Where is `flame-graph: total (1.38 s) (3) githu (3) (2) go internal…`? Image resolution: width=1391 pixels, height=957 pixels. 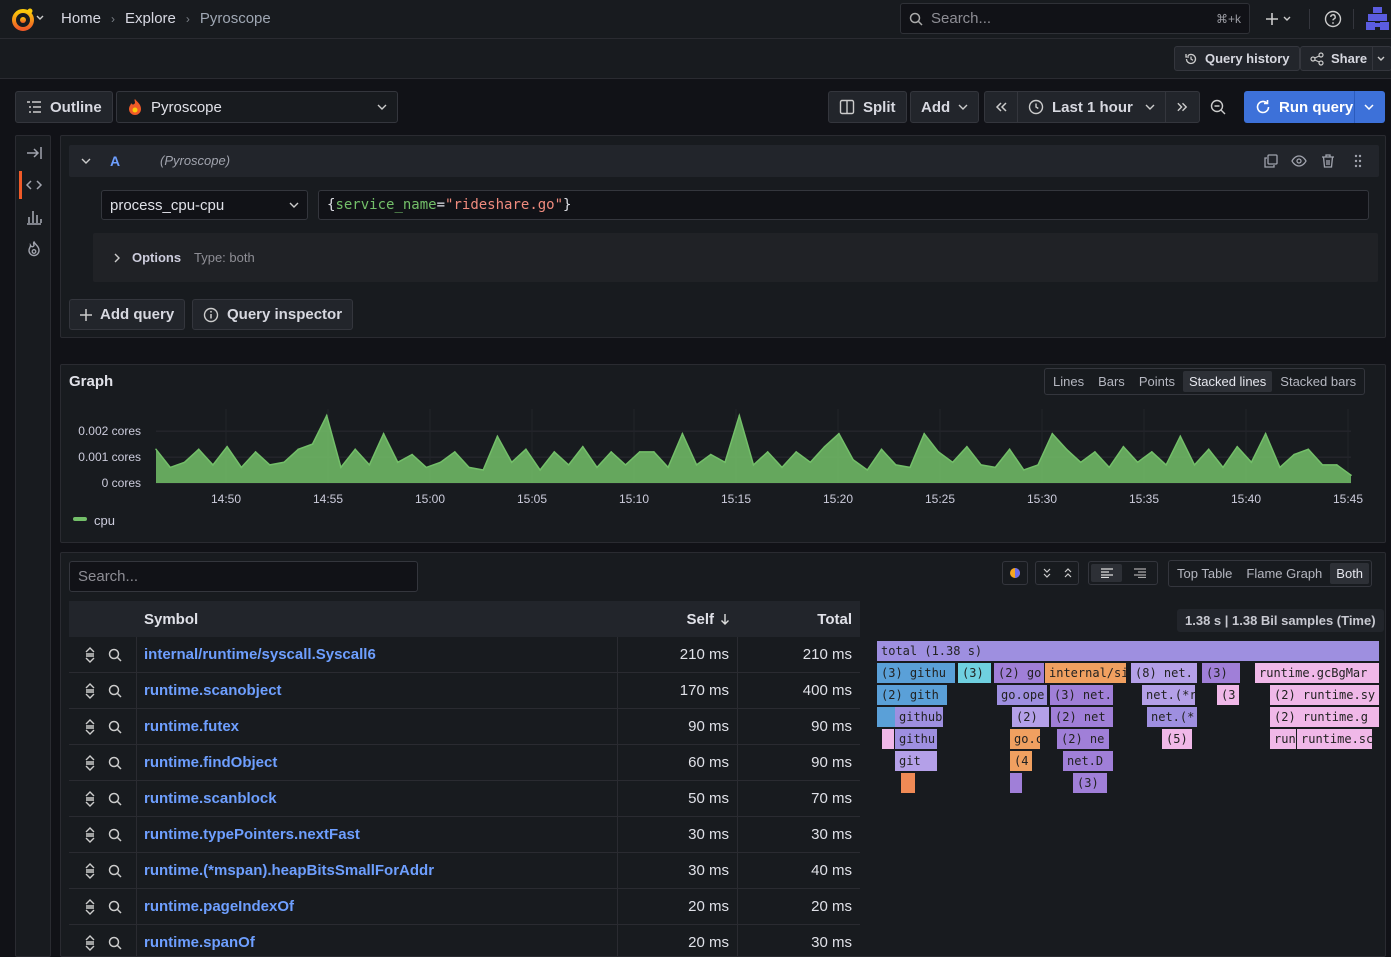 flame-graph: total (1.38 s) (3) githu (3) (2) go internal… is located at coordinates (1128, 766).